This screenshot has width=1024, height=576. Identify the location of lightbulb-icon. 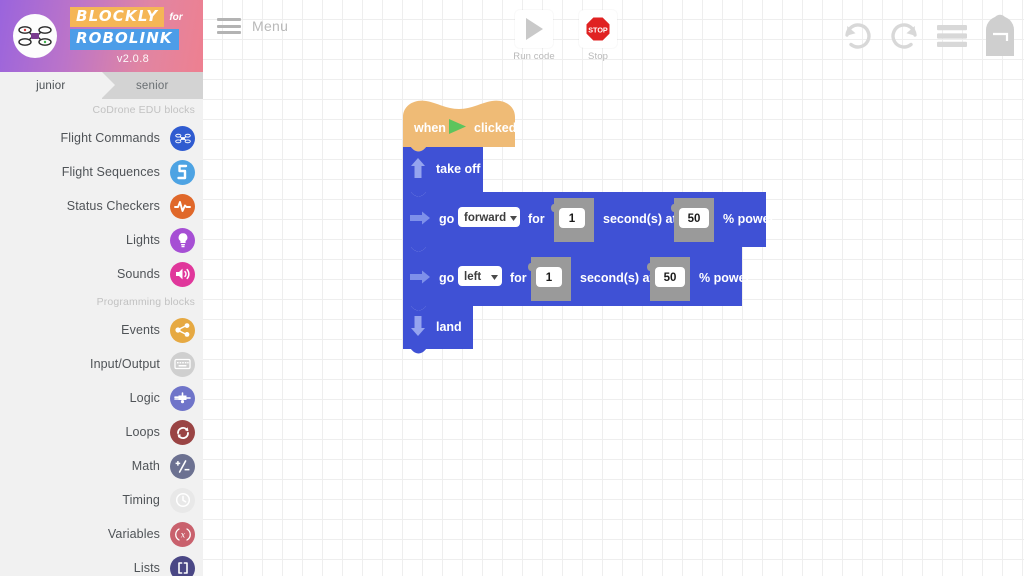
(182, 240).